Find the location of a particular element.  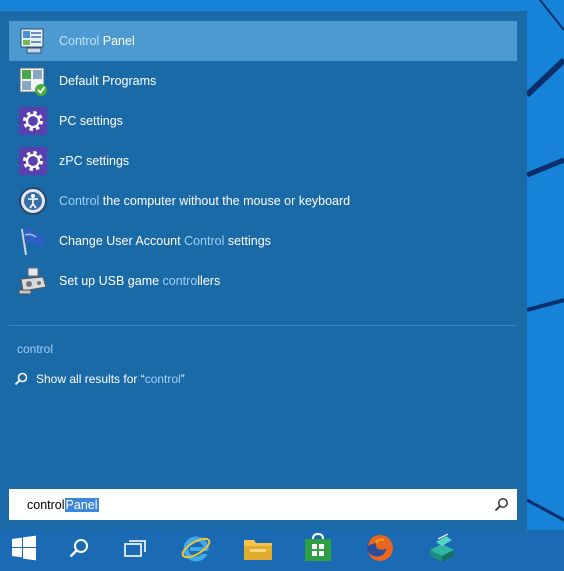

ease-of-access-icon is located at coordinates (33, 201).